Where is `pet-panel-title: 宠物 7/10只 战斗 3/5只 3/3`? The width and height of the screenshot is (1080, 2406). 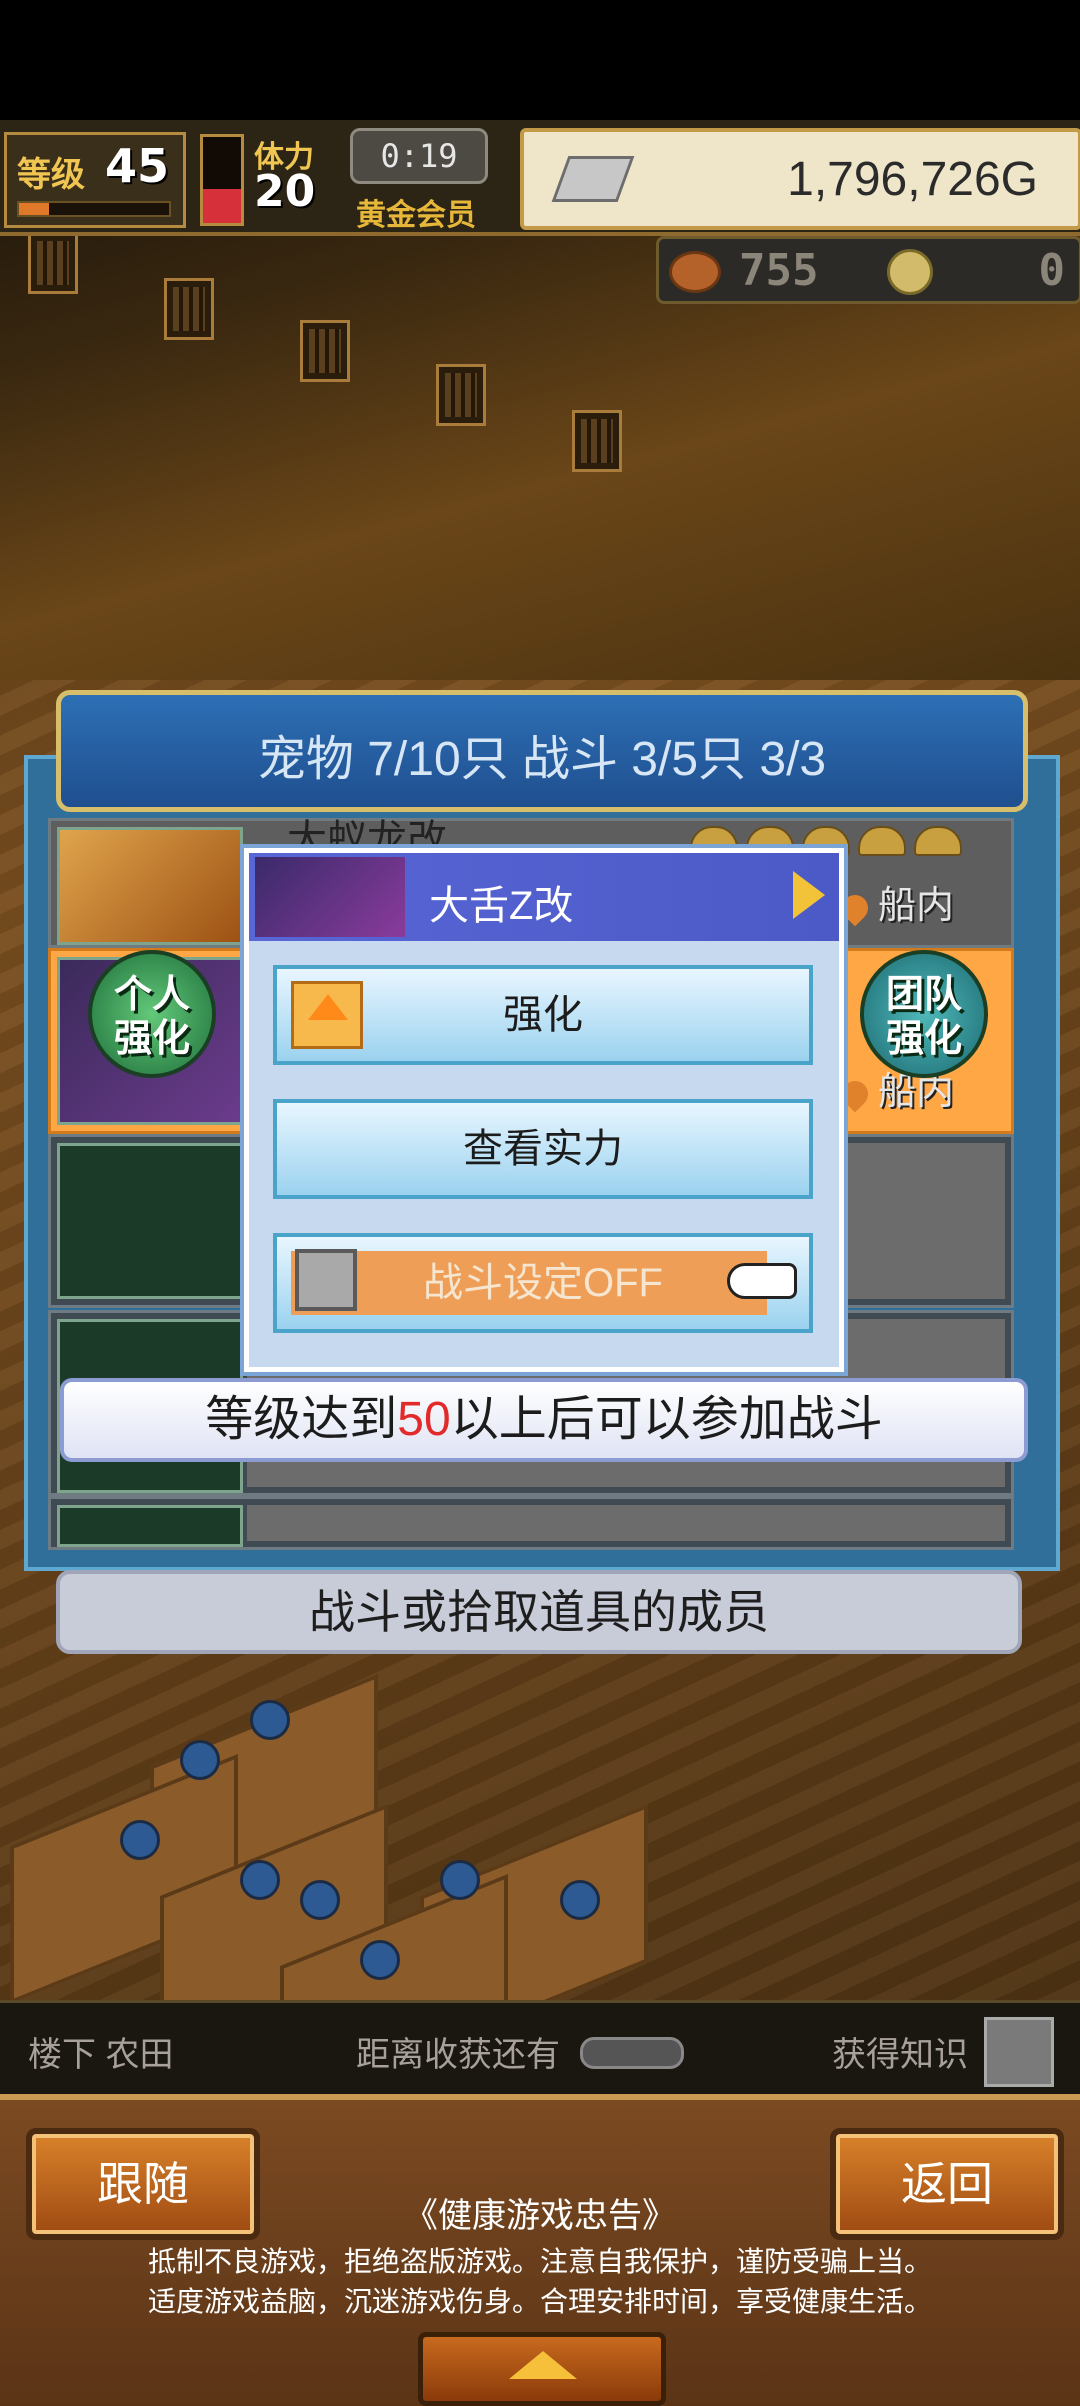 pet-panel-title: 宠物 7/10只 战斗 3/5只 3/3 is located at coordinates (542, 759).